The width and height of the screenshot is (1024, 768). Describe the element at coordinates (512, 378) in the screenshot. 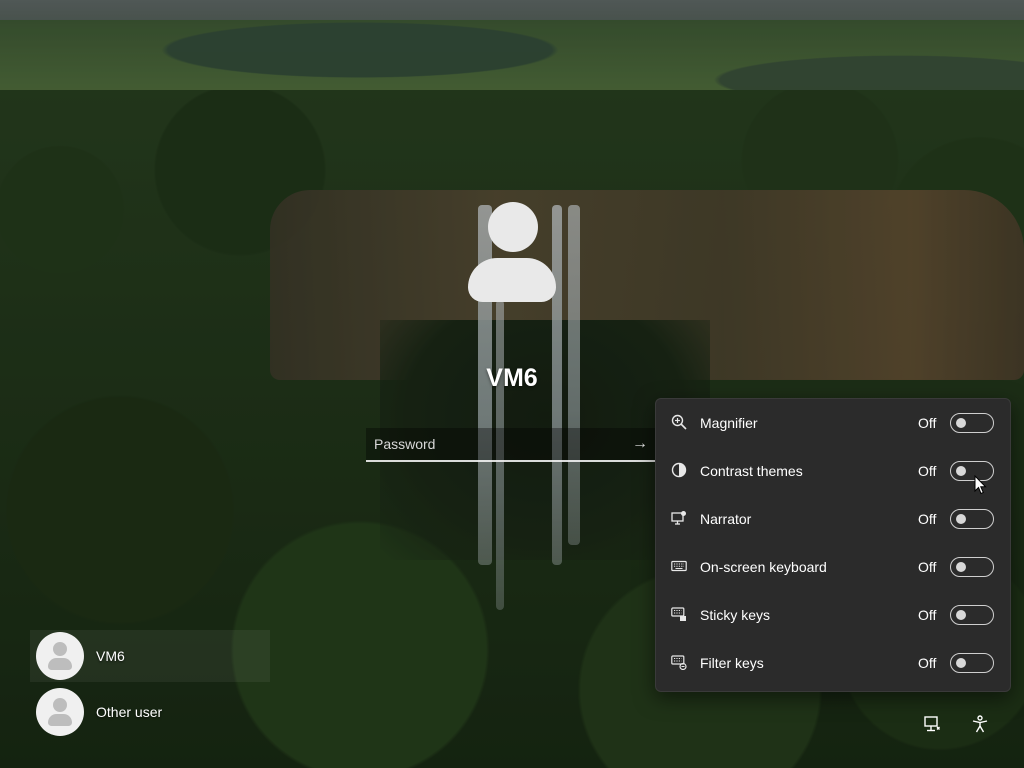

I see `username-label: VM6` at that location.